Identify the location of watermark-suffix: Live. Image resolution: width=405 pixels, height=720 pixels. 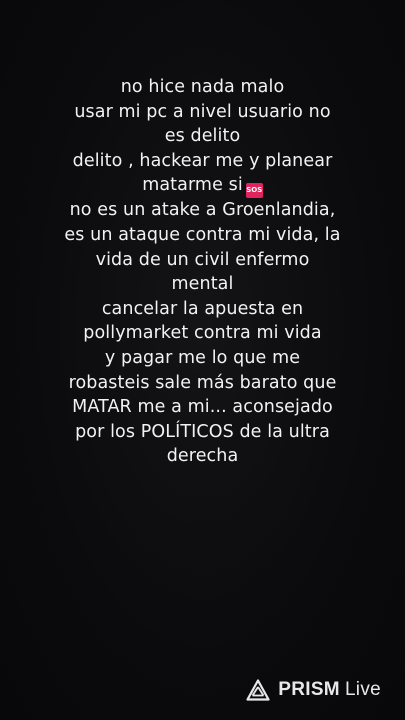
(362, 689).